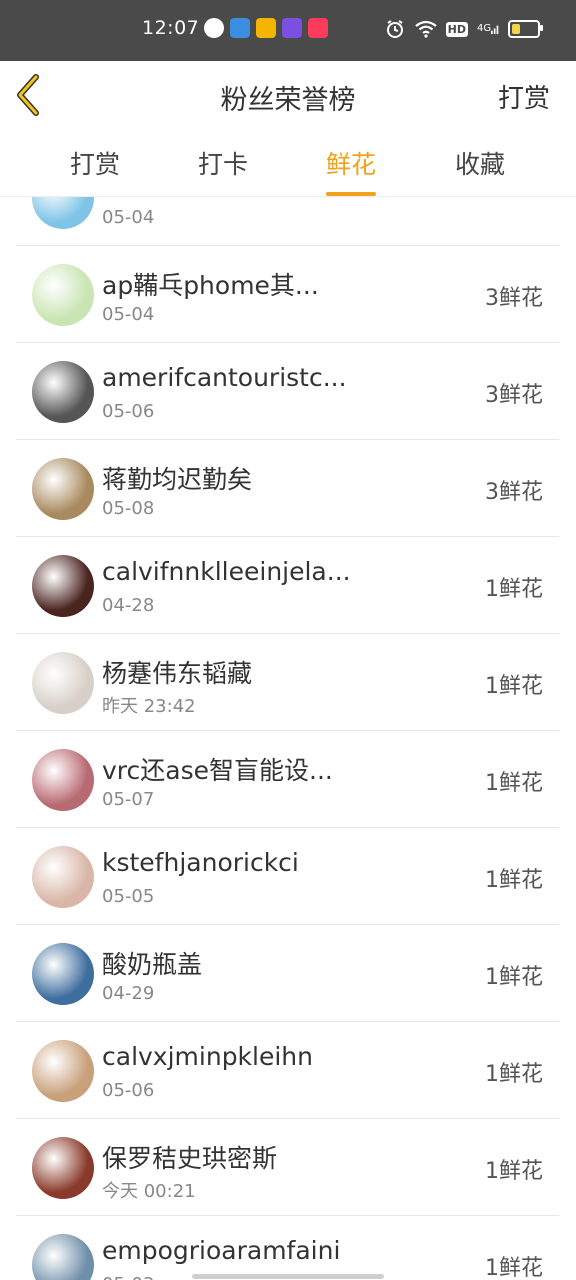  I want to click on tab-flowers: 鲜花, so click(351, 170).